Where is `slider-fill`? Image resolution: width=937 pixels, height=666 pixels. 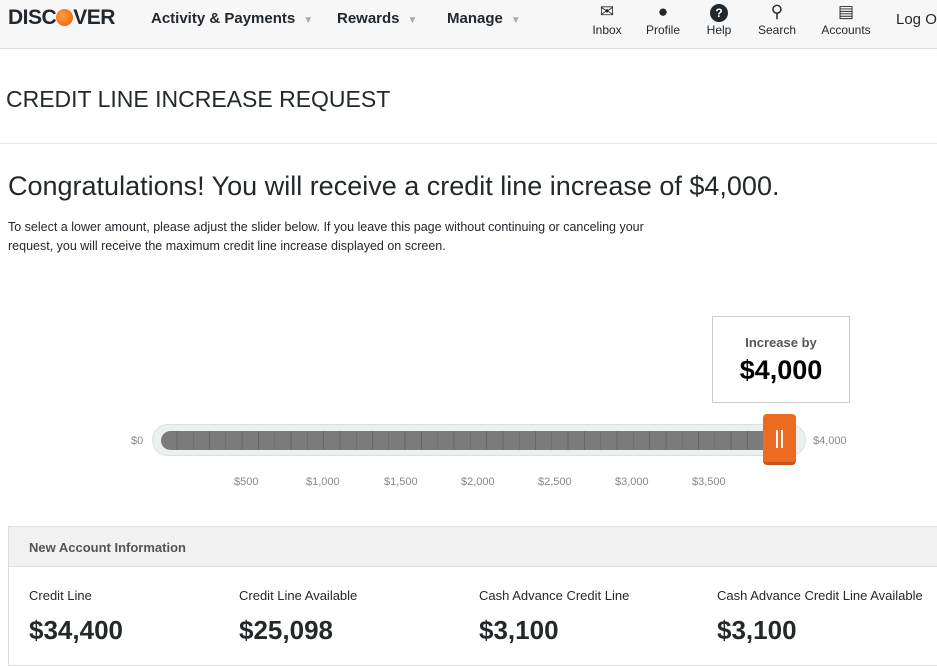
slider-fill is located at coordinates (471, 440).